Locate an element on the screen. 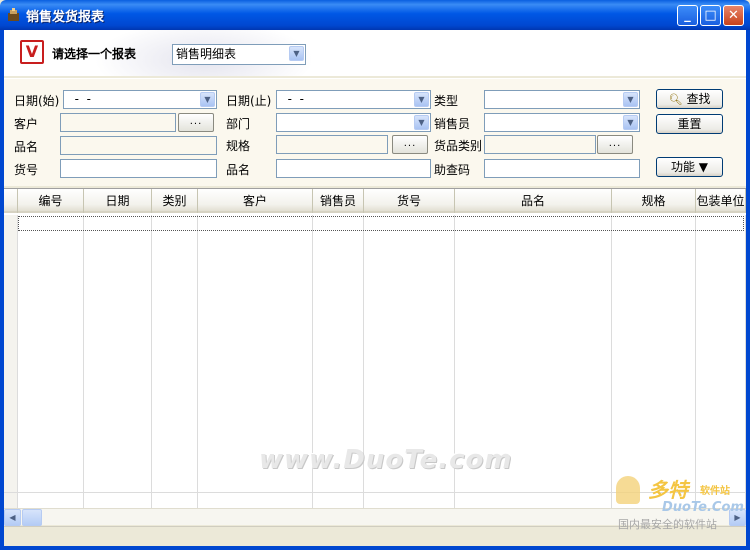 This screenshot has width=750, height=550. product-name2-field is located at coordinates (353, 168).